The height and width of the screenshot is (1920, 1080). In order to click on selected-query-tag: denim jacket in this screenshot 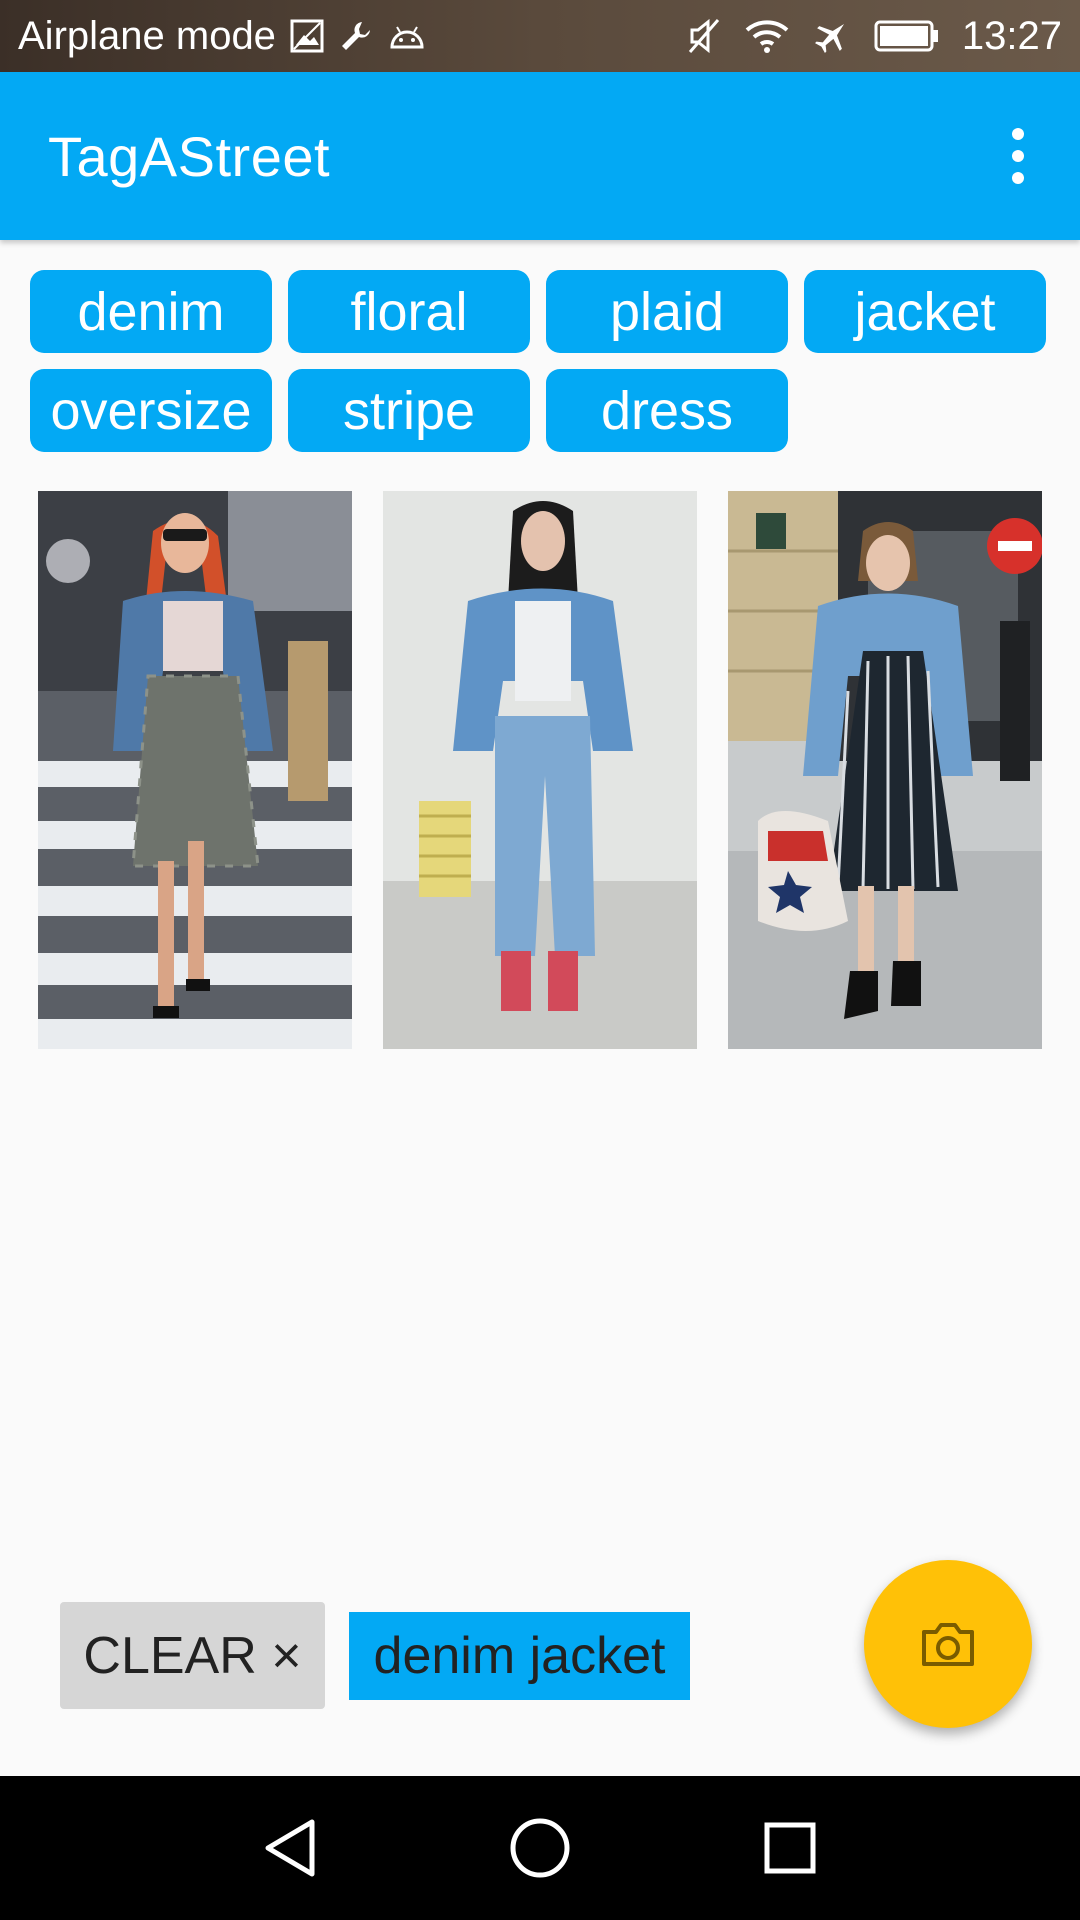, I will do `click(519, 1656)`.